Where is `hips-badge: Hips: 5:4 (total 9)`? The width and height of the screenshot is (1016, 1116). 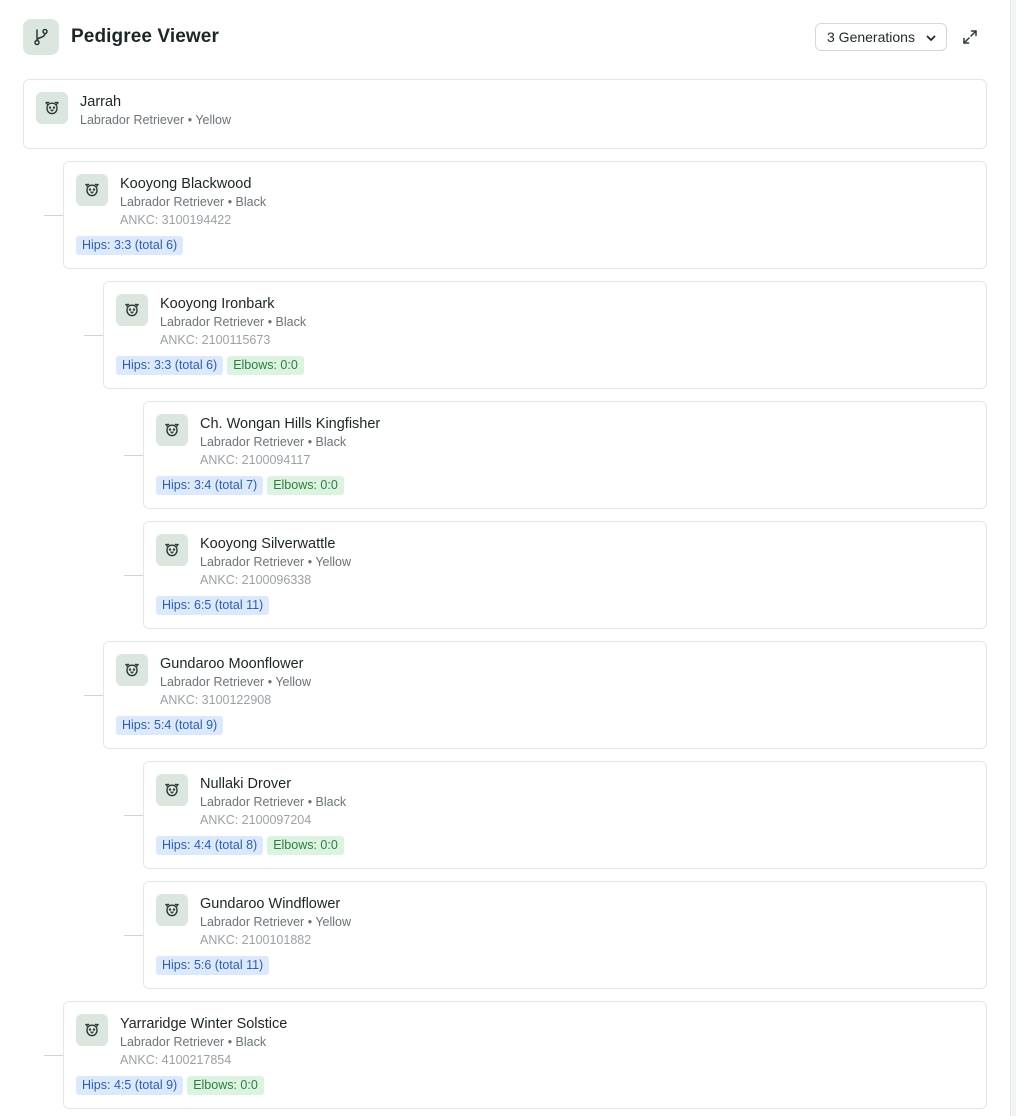 hips-badge: Hips: 5:4 (total 9) is located at coordinates (170, 725).